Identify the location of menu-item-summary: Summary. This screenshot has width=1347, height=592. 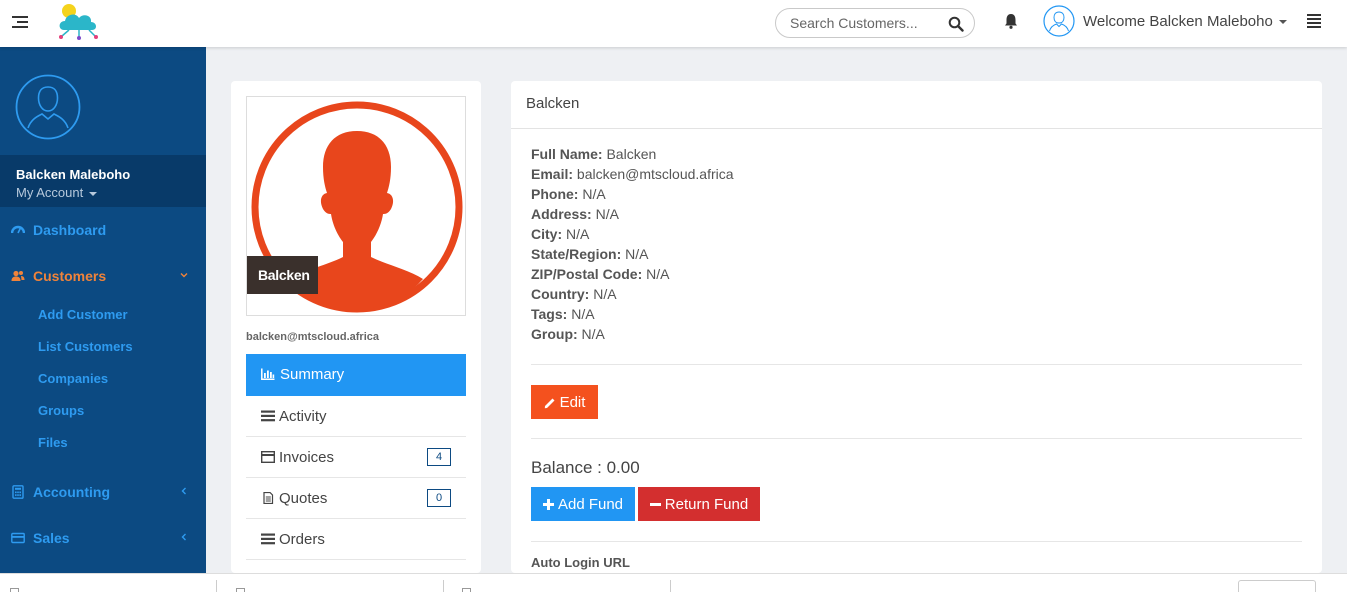
(356, 375).